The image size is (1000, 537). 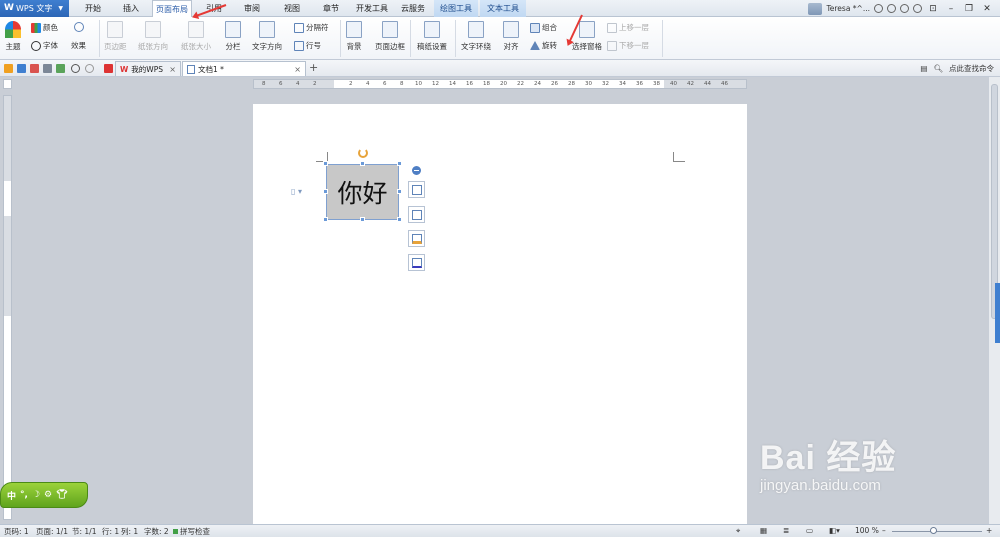 I want to click on redo-icon, so click(x=89, y=68).